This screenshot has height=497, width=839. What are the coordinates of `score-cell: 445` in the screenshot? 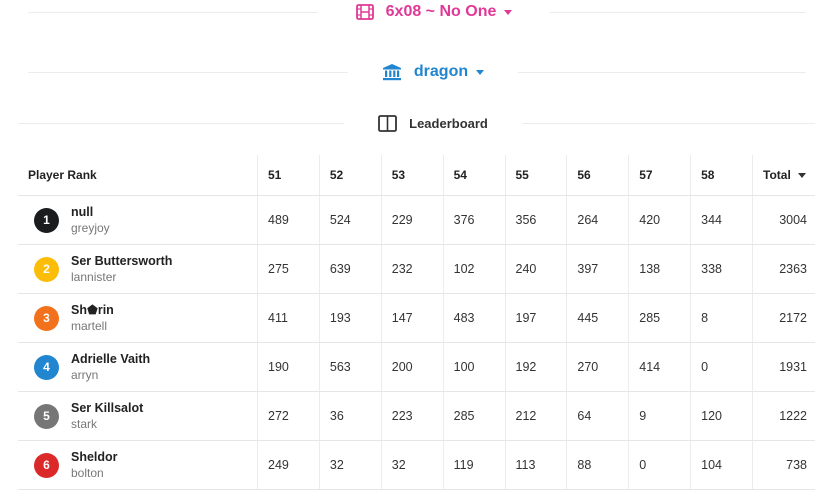 It's located at (597, 318).